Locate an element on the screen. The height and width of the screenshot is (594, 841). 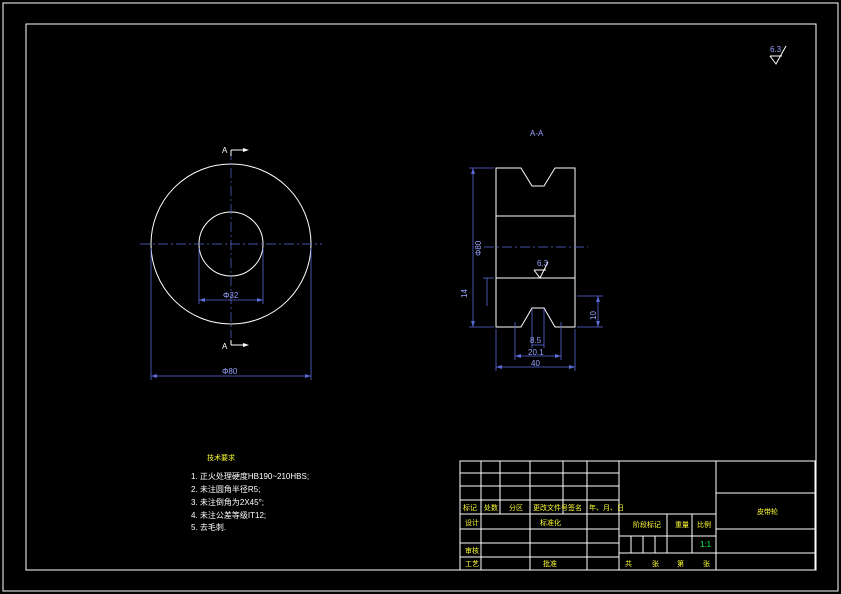
tb-approve: 批准 is located at coordinates (550, 563).